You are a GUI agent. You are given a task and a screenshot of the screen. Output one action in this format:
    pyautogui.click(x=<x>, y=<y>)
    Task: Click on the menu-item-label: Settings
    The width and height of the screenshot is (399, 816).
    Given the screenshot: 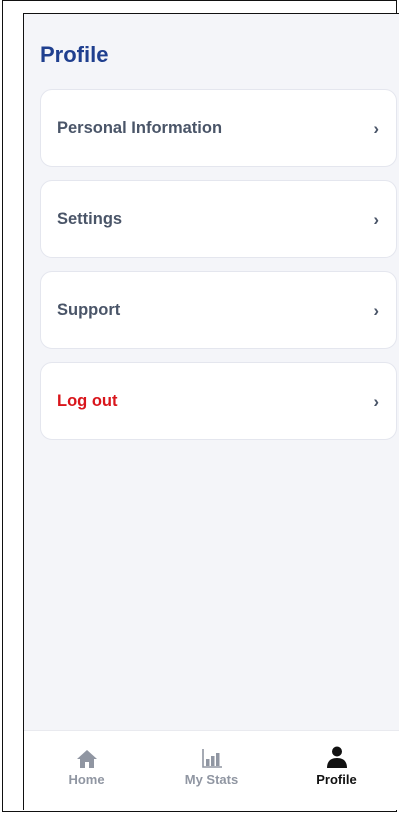 What is the action you would take?
    pyautogui.click(x=90, y=218)
    